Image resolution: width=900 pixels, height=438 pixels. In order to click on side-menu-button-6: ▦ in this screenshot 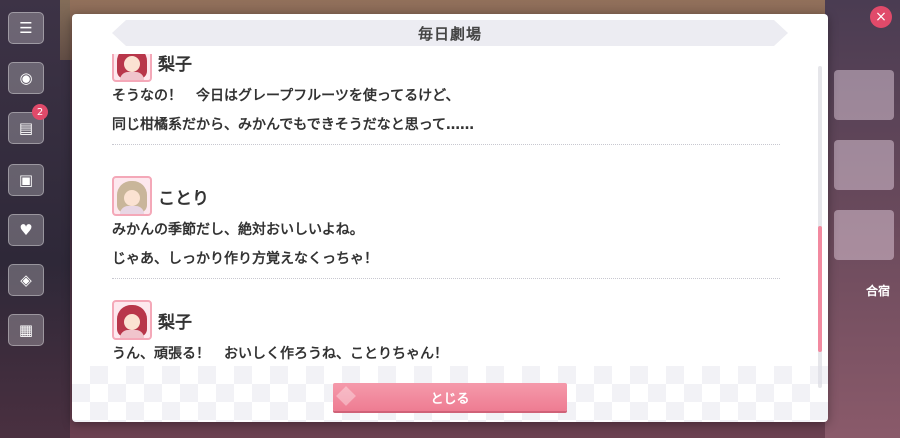, I will do `click(26, 330)`.